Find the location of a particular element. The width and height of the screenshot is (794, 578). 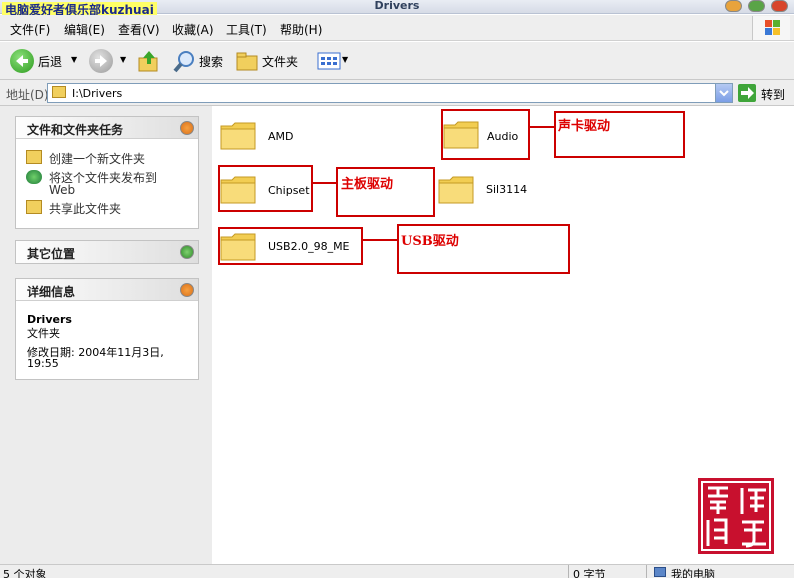

folders-icon is located at coordinates (248, 61).